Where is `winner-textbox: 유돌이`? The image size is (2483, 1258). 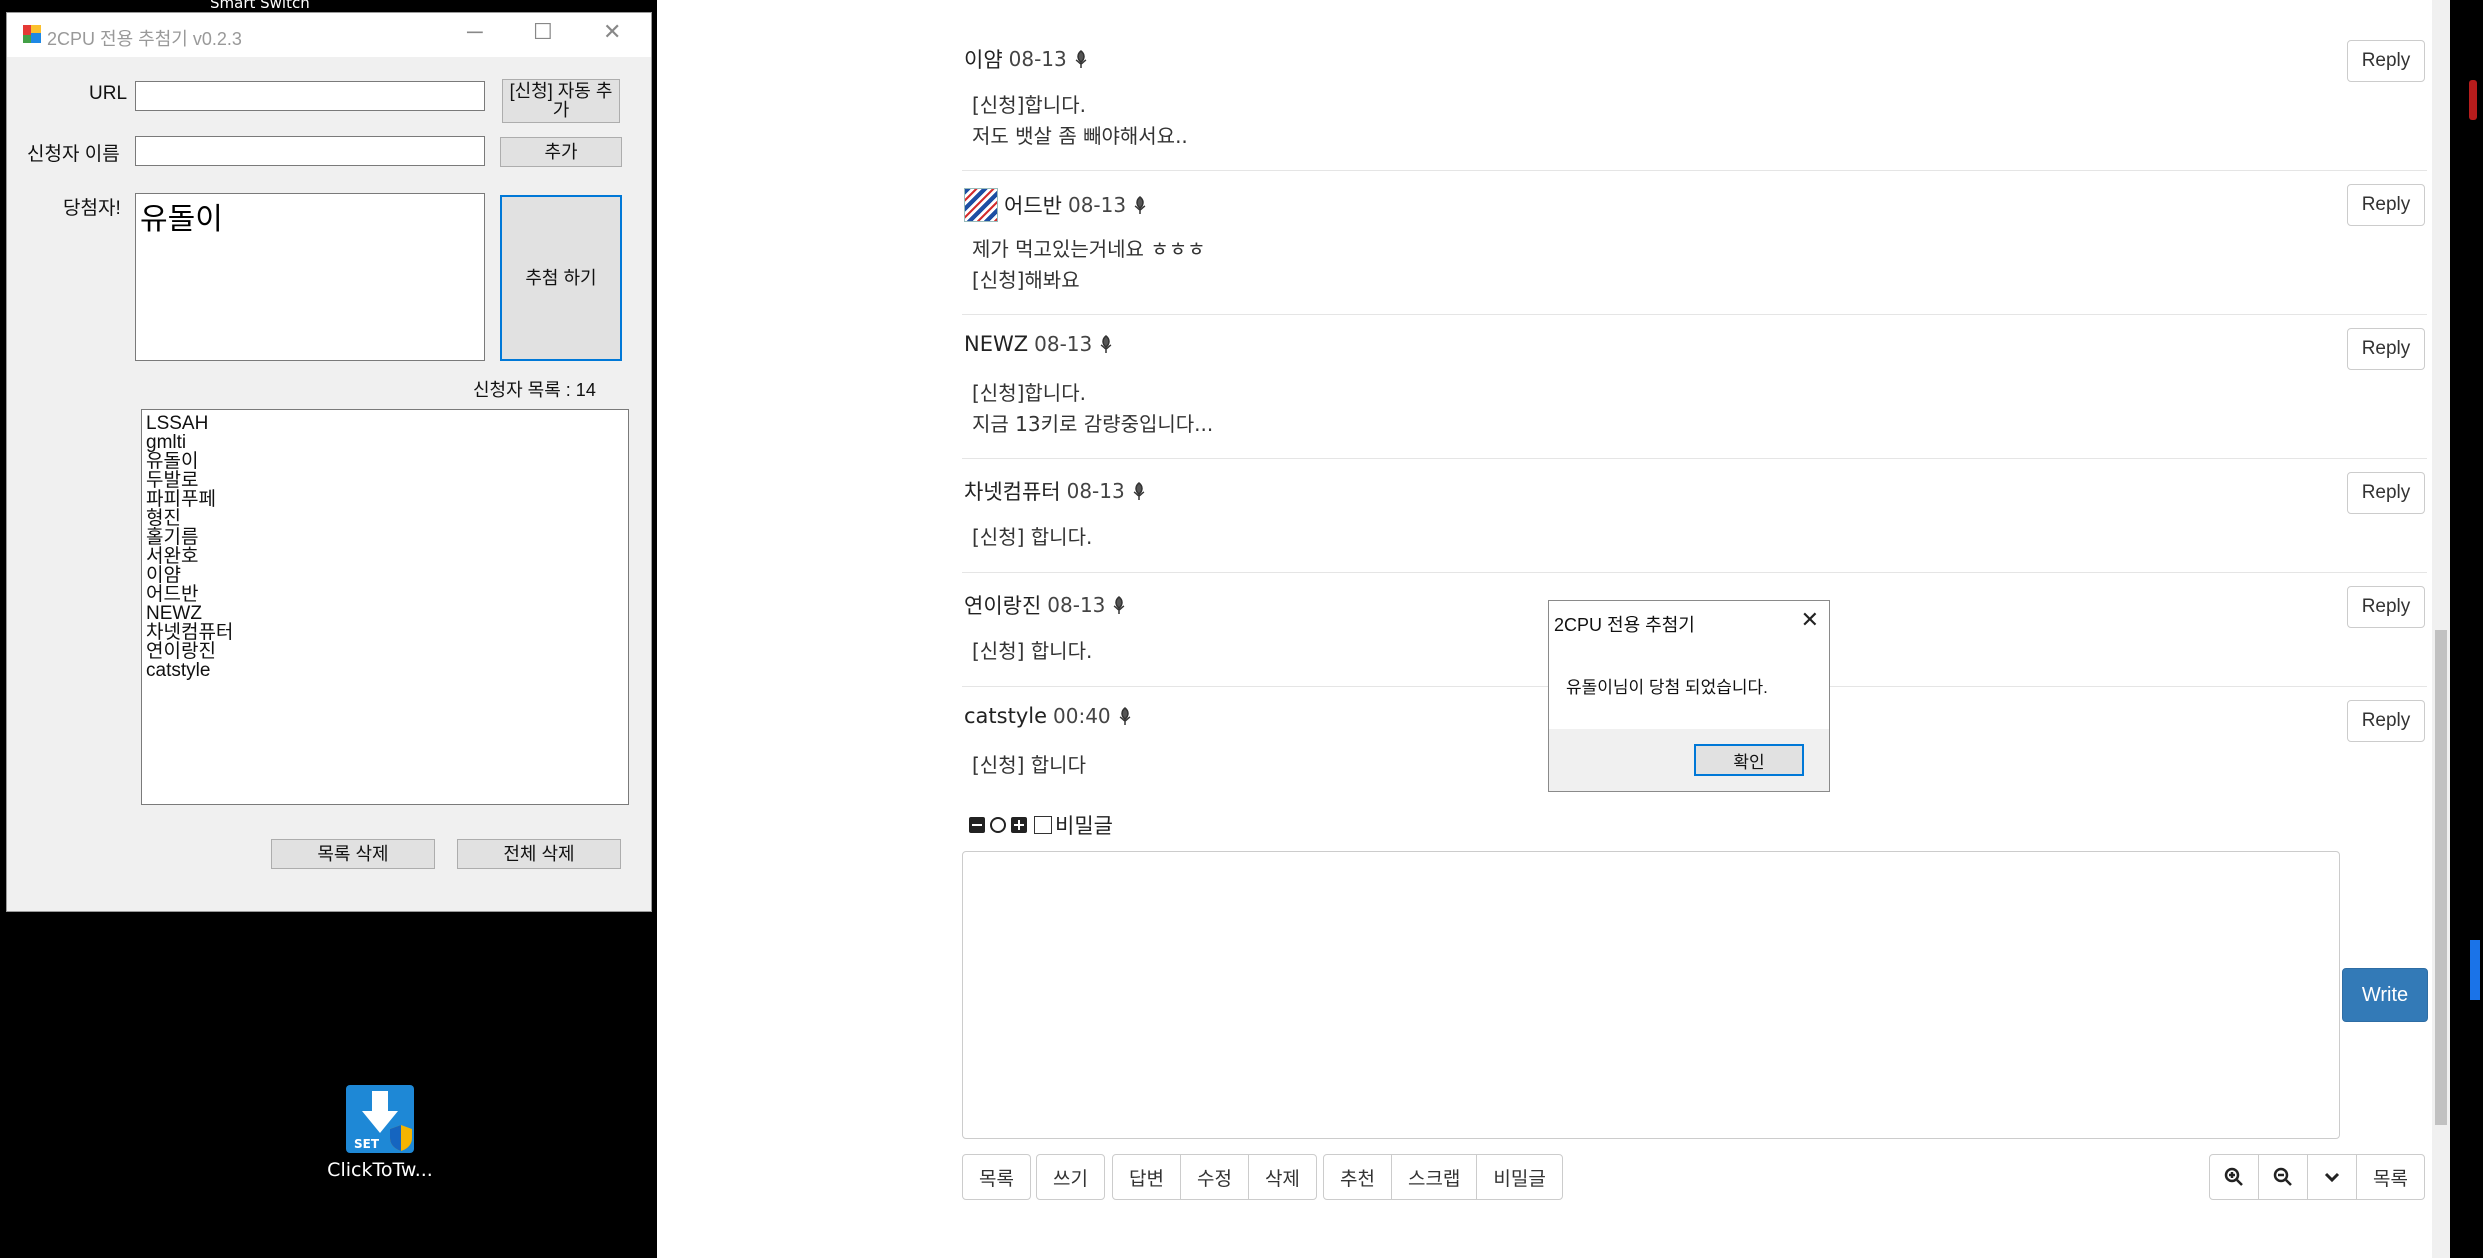
winner-textbox: 유돌이 is located at coordinates (310, 277).